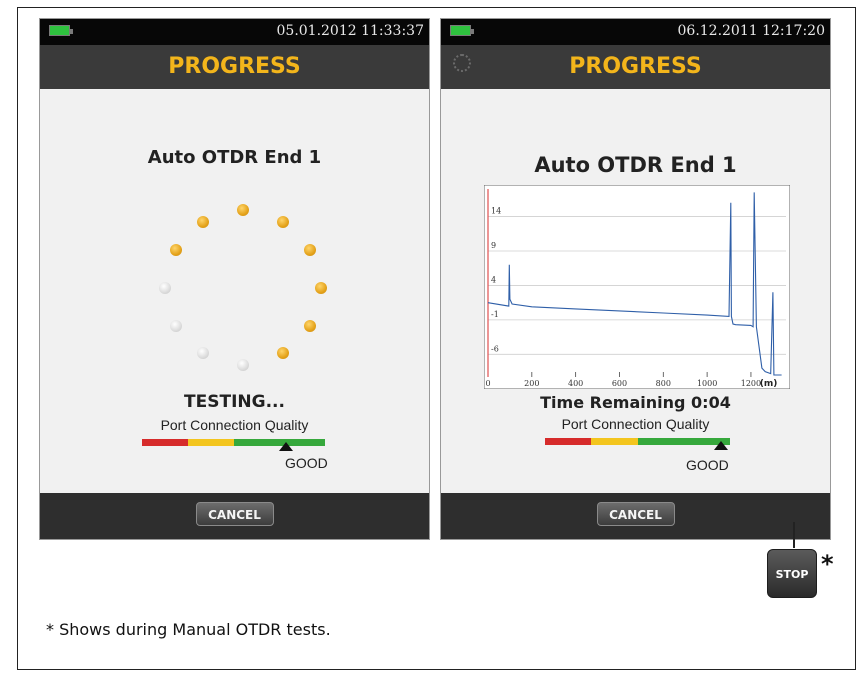 The image size is (864, 678). I want to click on x-tick-label: 400, so click(575, 383).